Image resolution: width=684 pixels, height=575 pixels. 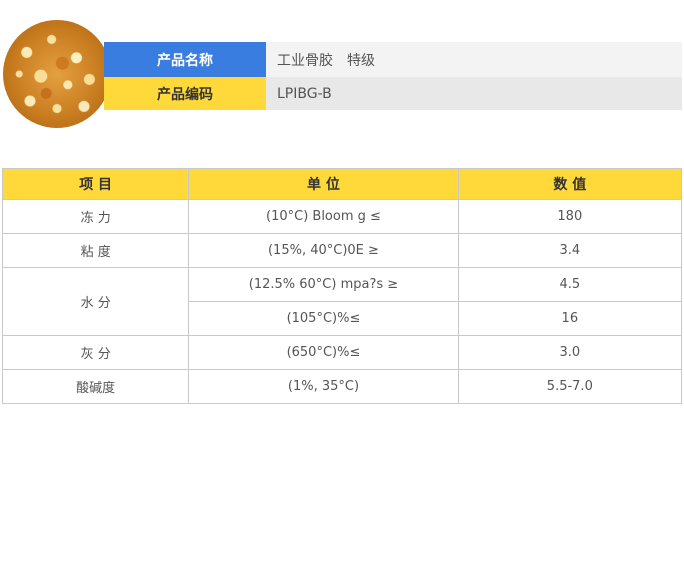 I want to click on row-item: 灰 分, so click(x=95, y=352).